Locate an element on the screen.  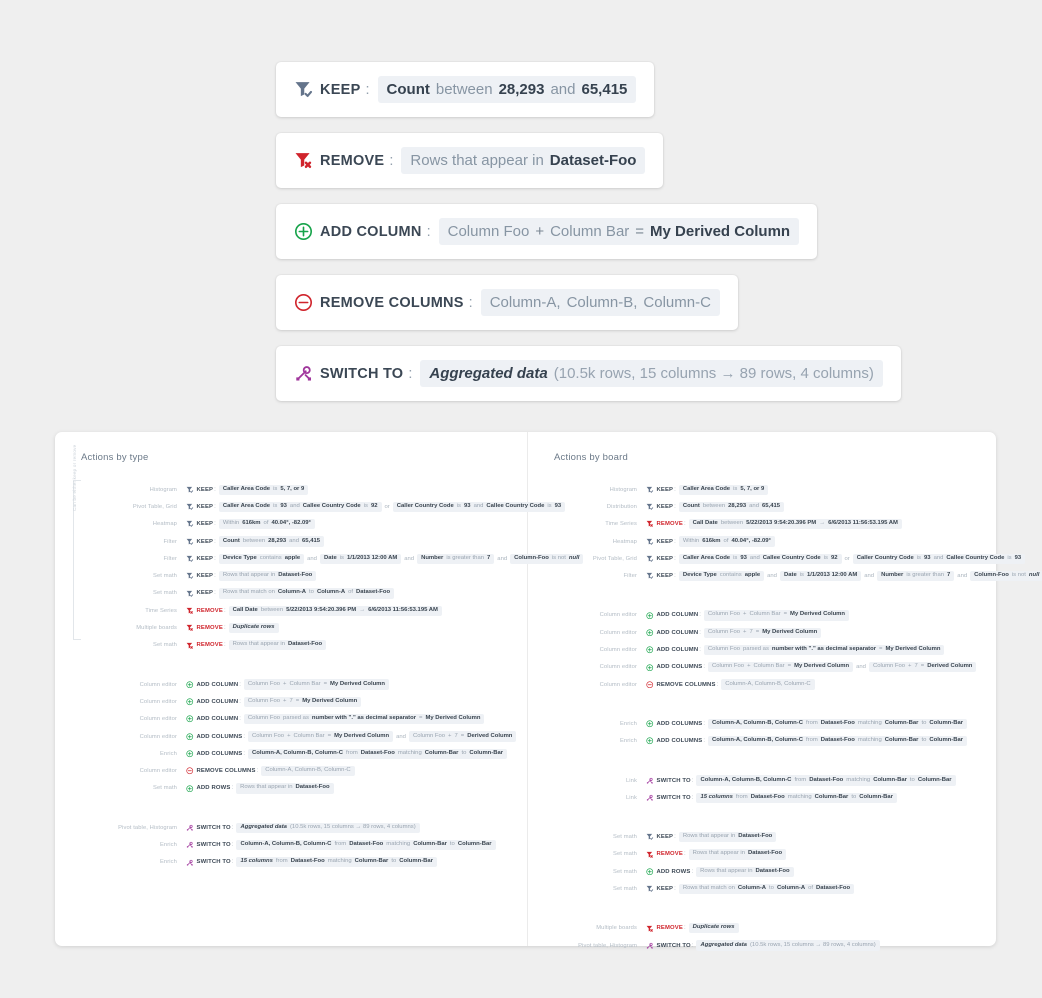
action-row: Filter KEEP: Count between 28,293 and 65,415 is located at coordinates (304, 541).